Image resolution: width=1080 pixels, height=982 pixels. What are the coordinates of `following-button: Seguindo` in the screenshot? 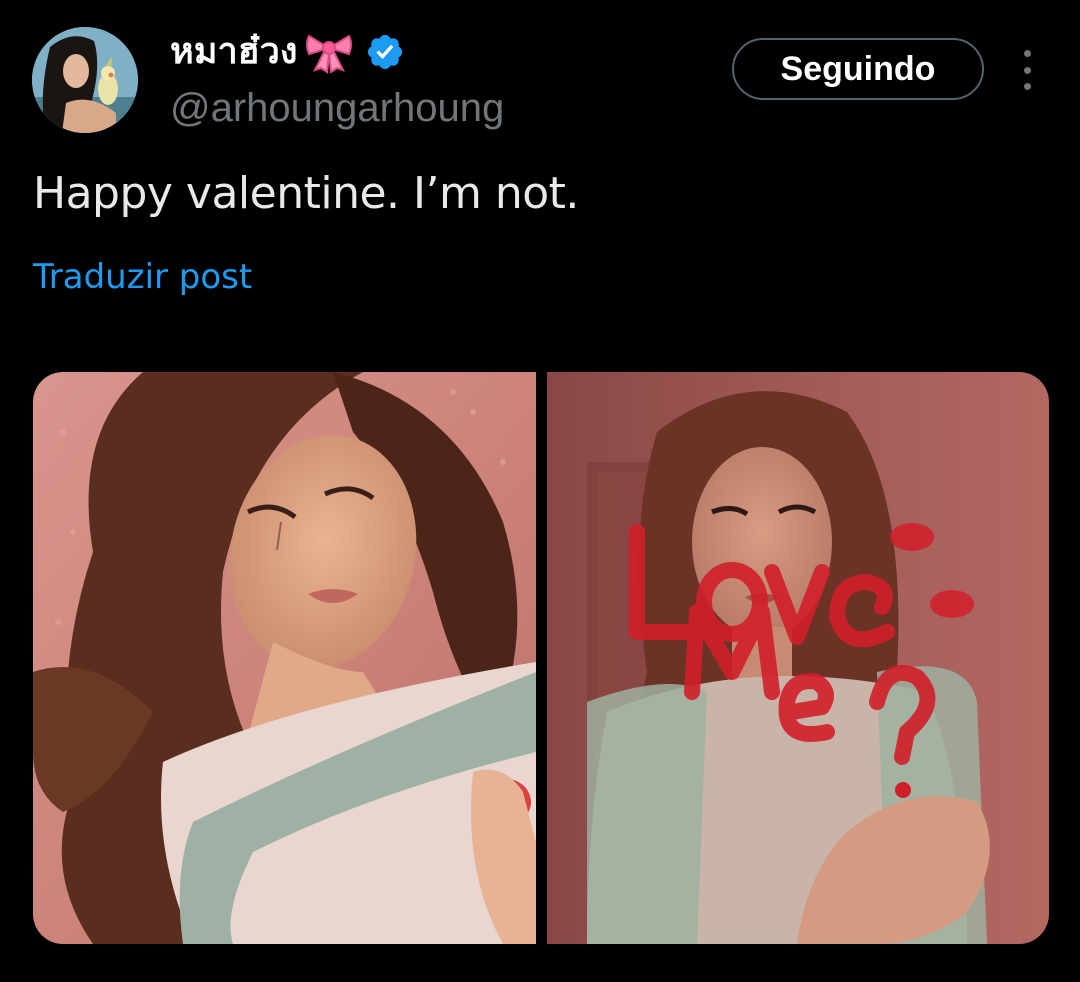 It's located at (858, 69).